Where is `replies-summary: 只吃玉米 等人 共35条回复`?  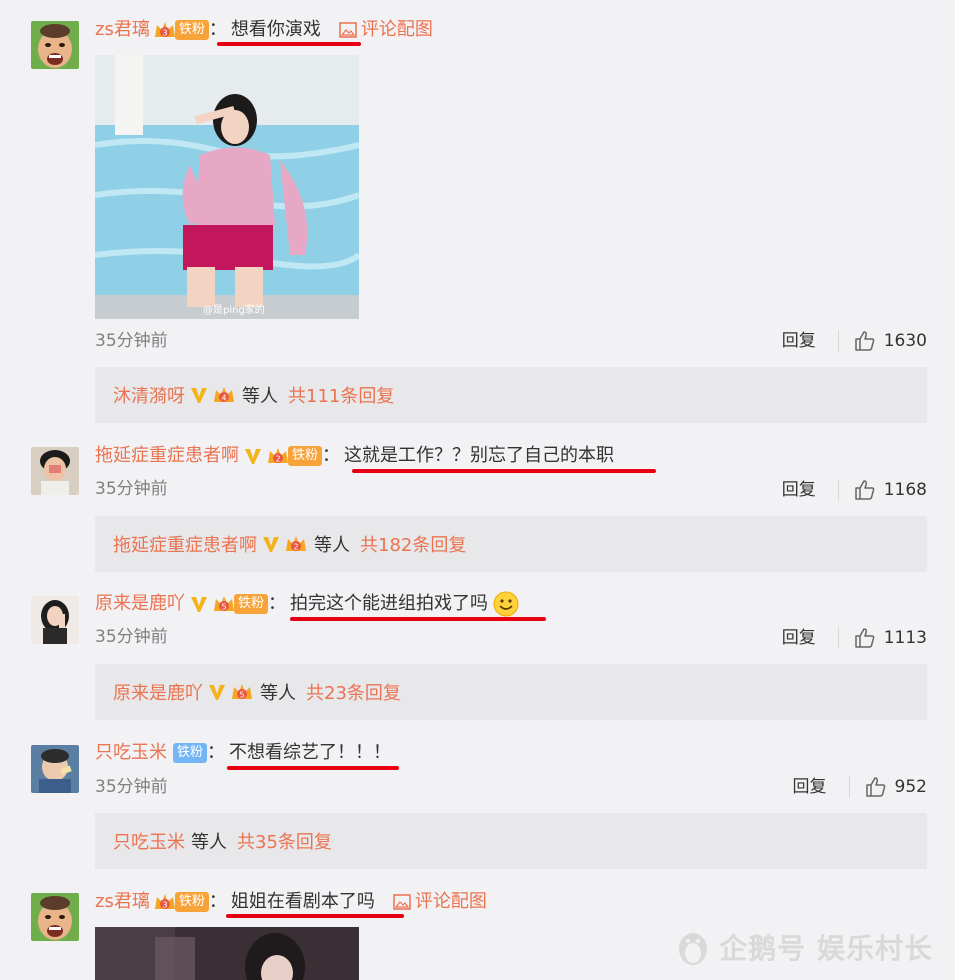
replies-summary: 只吃玉米 等人 共35条回复 is located at coordinates (511, 841).